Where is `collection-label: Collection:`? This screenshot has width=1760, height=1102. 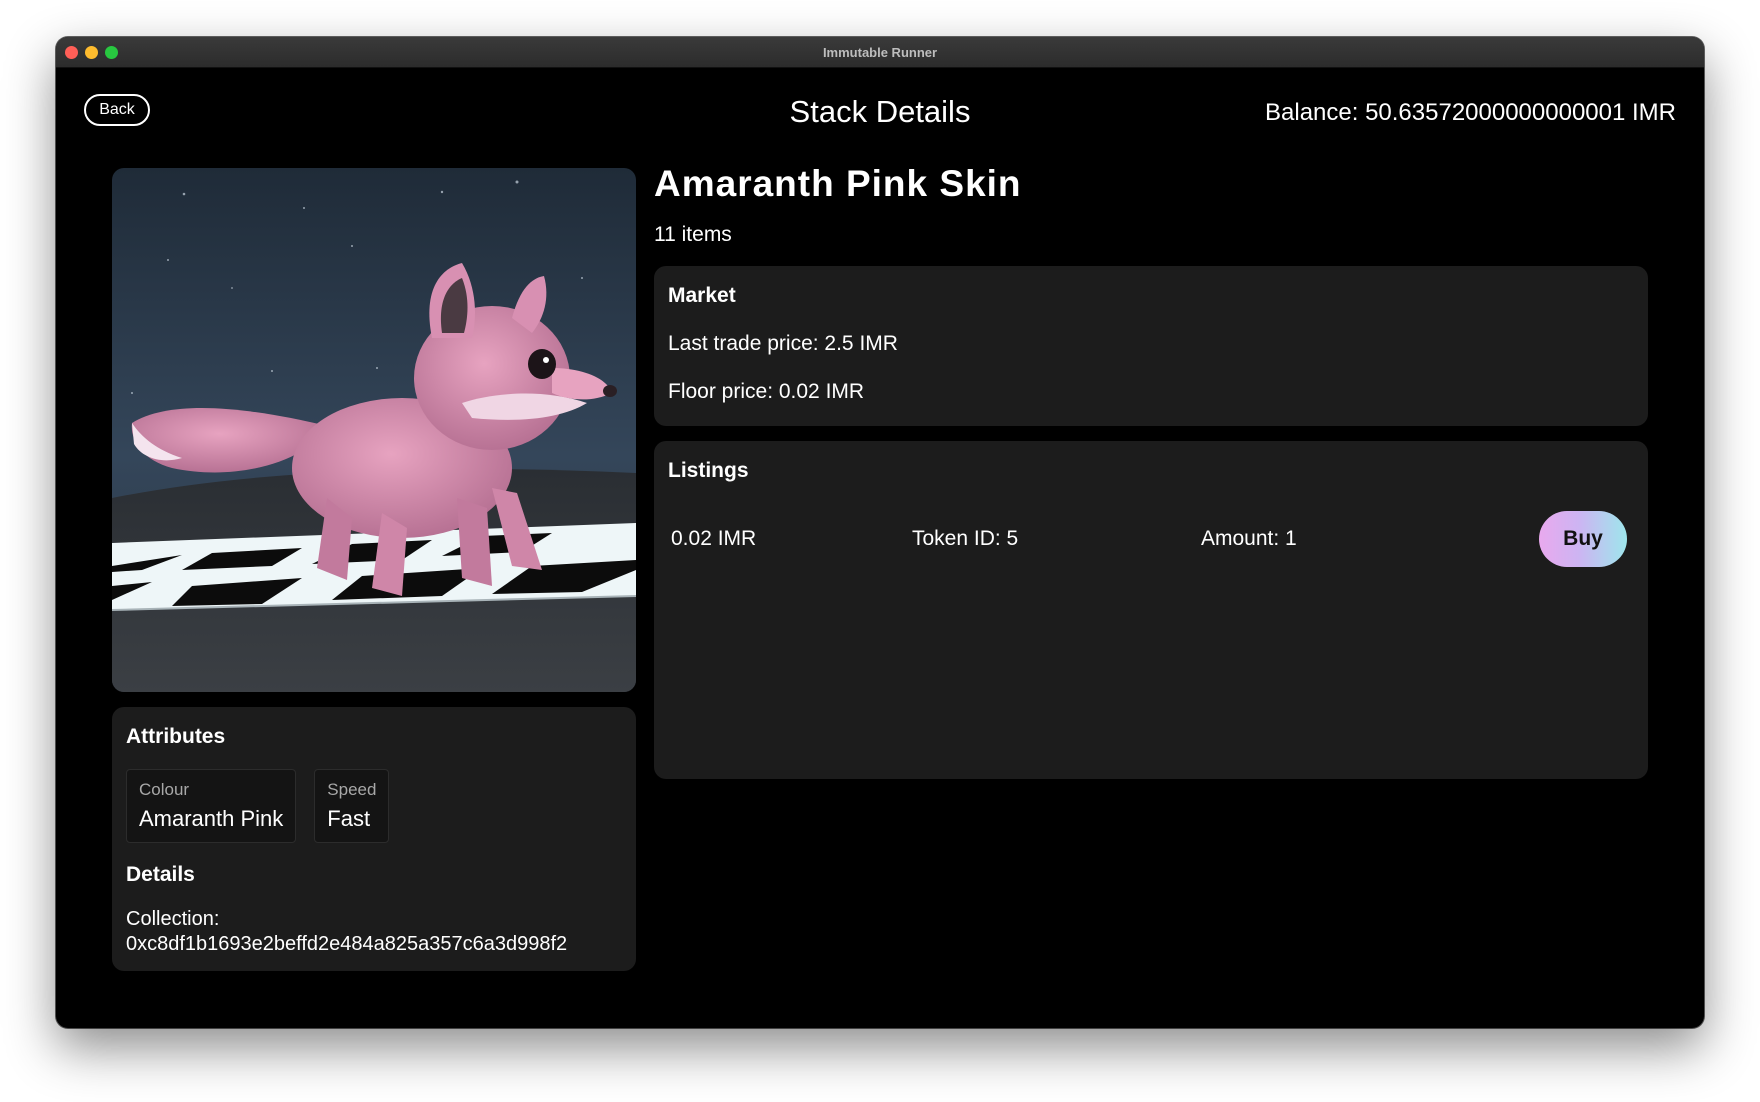 collection-label: Collection: is located at coordinates (173, 919).